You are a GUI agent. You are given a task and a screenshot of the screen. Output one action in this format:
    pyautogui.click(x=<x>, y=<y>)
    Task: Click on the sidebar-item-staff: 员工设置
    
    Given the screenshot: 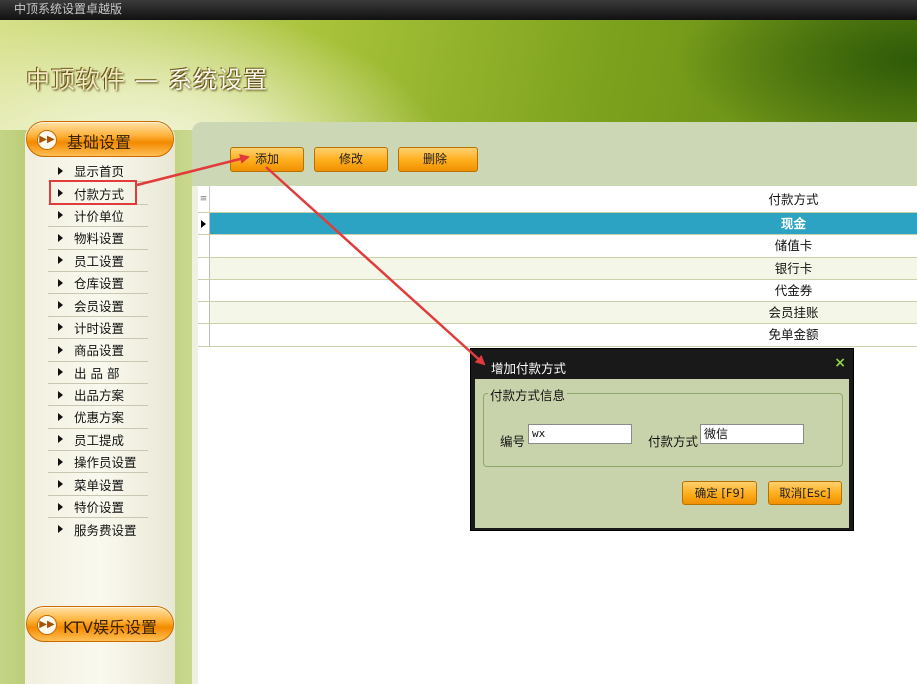 What is the action you would take?
    pyautogui.click(x=98, y=261)
    